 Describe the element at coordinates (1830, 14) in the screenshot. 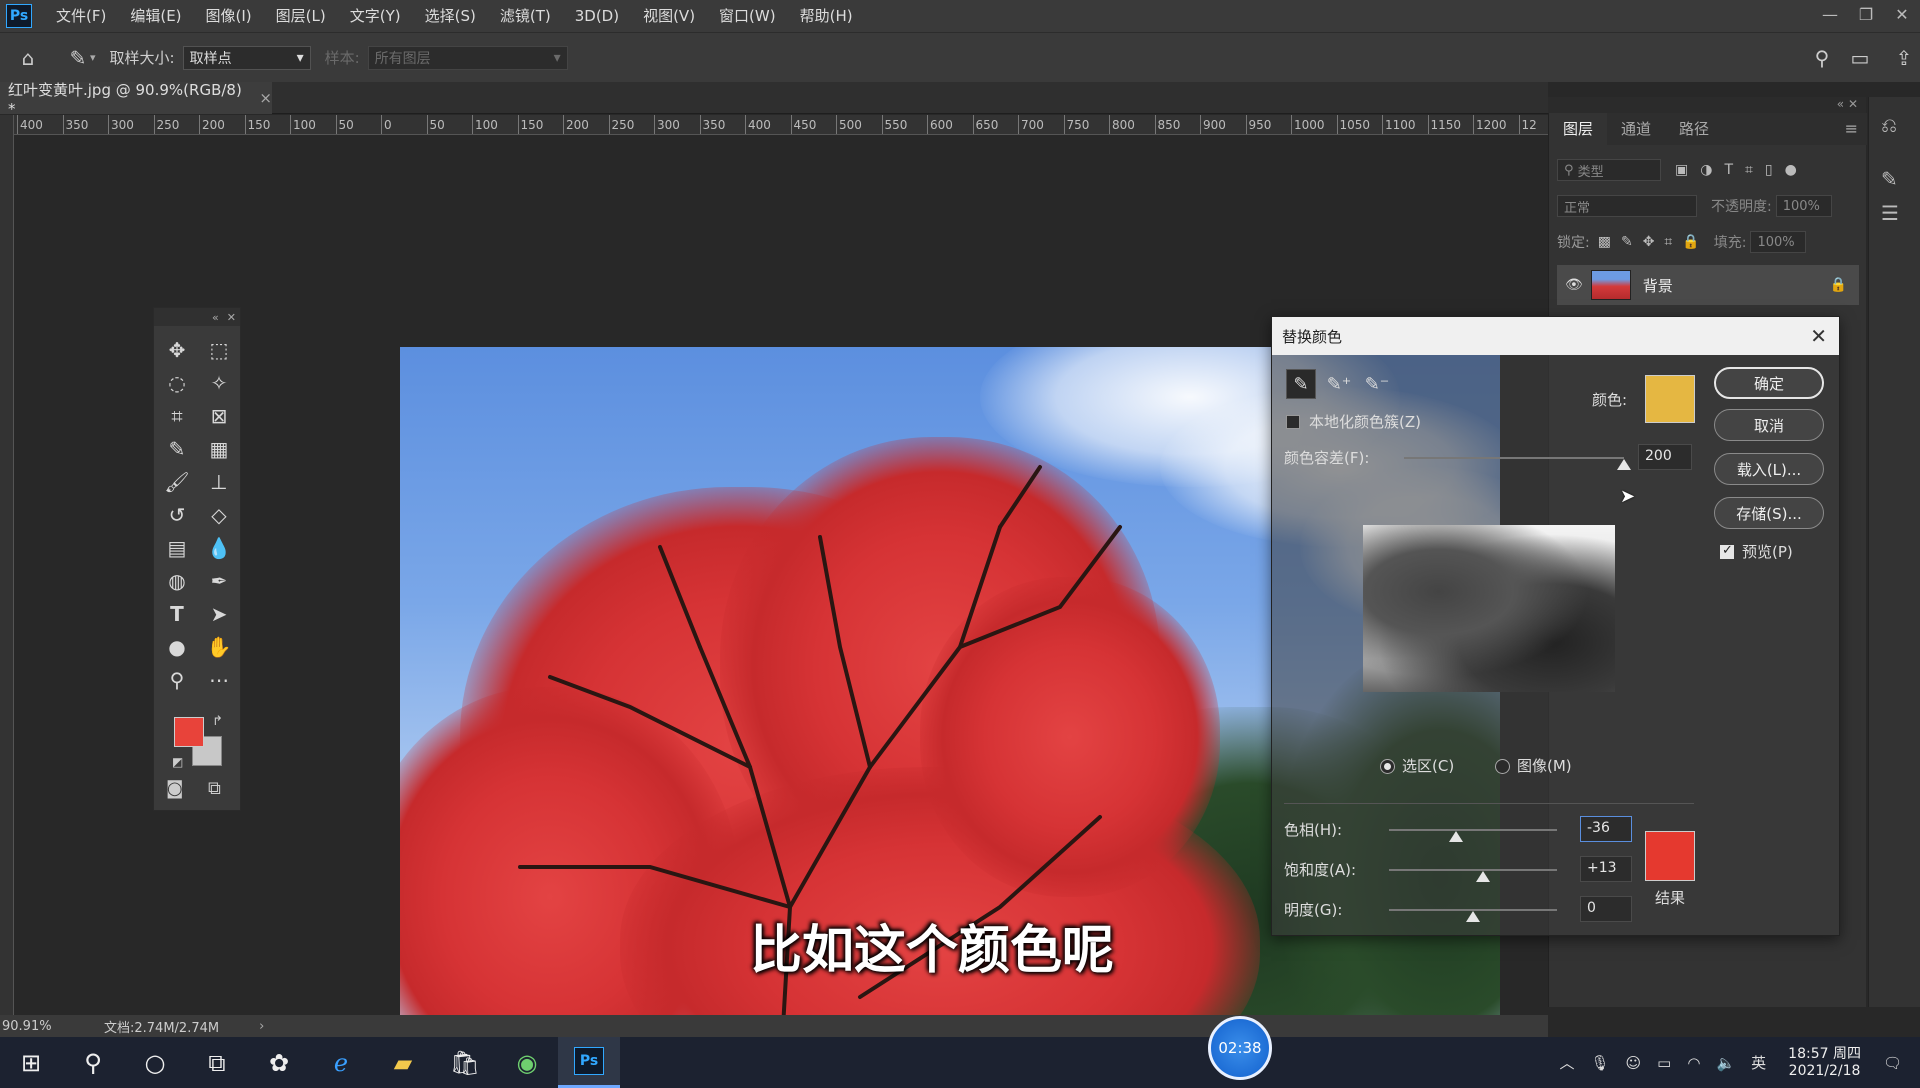

I see `minimize-icon: —` at that location.